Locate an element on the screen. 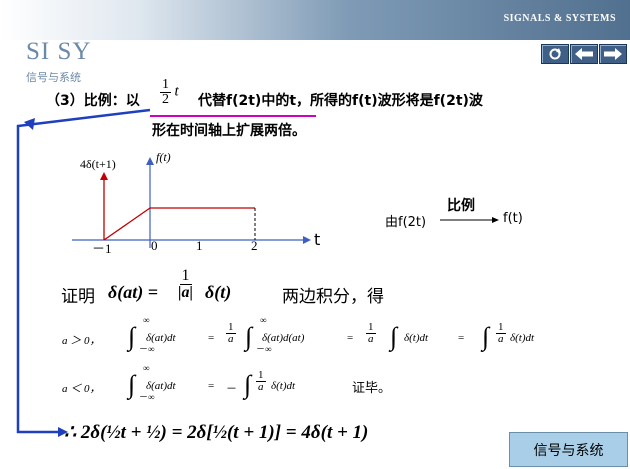 Image resolution: width=630 pixels, height=469 pixels. case1-term4: δ(t)dt is located at coordinates (522, 338).